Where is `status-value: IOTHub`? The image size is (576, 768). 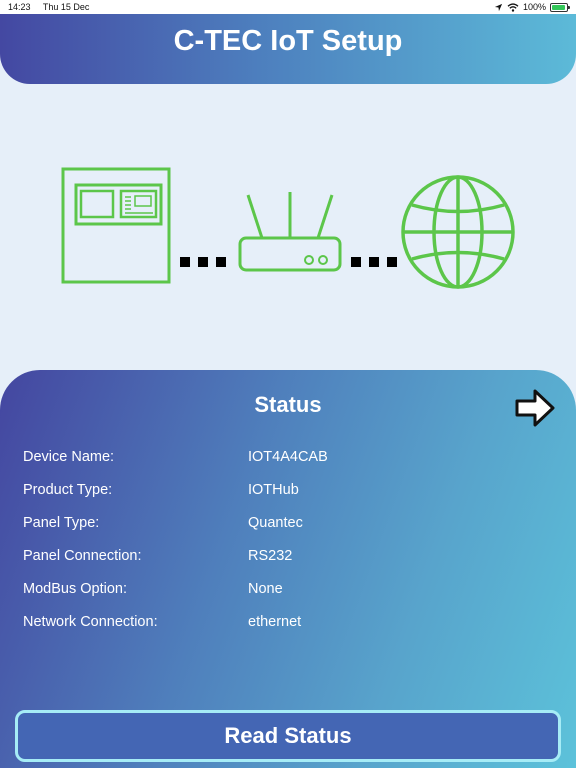
status-value: IOTHub is located at coordinates (273, 489).